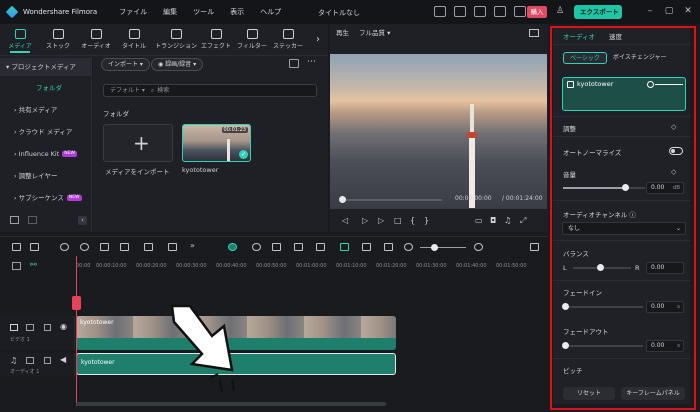 This screenshot has width=700, height=412. Describe the element at coordinates (231, 404) in the screenshot. I see `timeline-scrollbar` at that location.